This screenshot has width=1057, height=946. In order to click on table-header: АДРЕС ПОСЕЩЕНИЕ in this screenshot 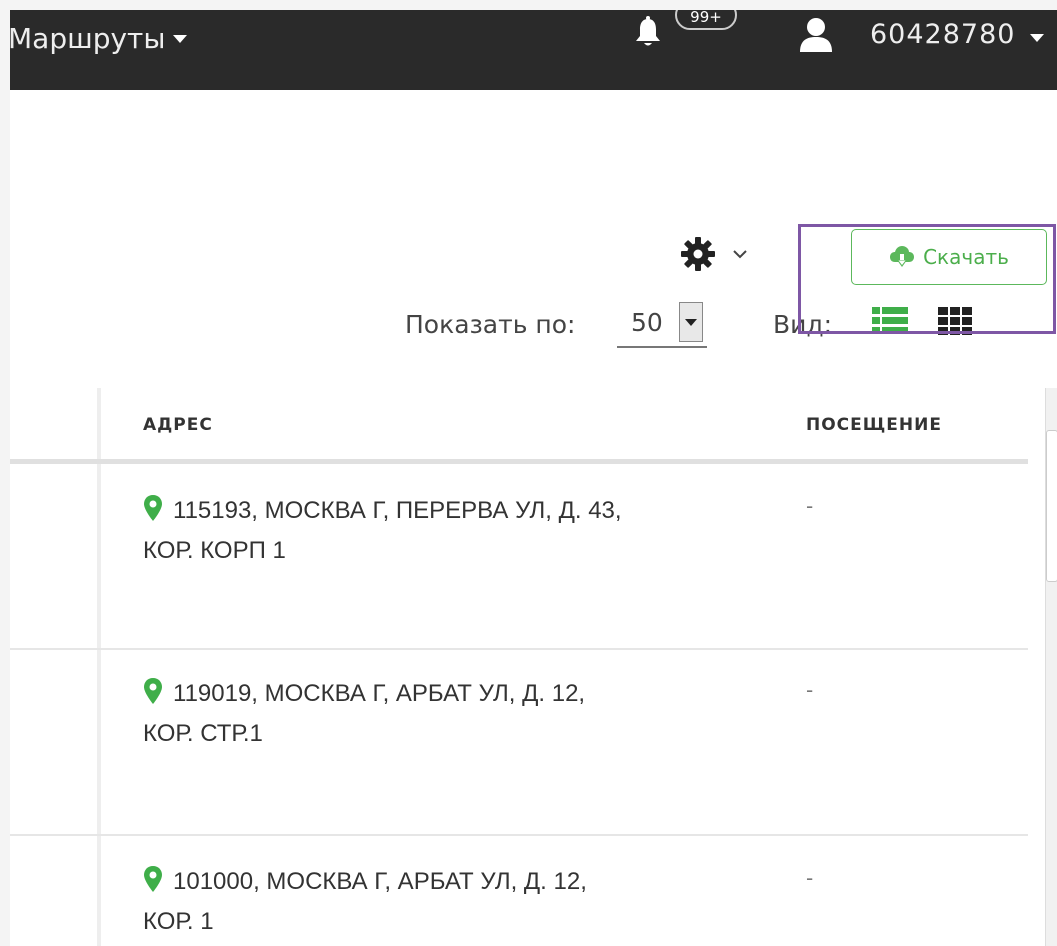, I will do `click(519, 424)`.